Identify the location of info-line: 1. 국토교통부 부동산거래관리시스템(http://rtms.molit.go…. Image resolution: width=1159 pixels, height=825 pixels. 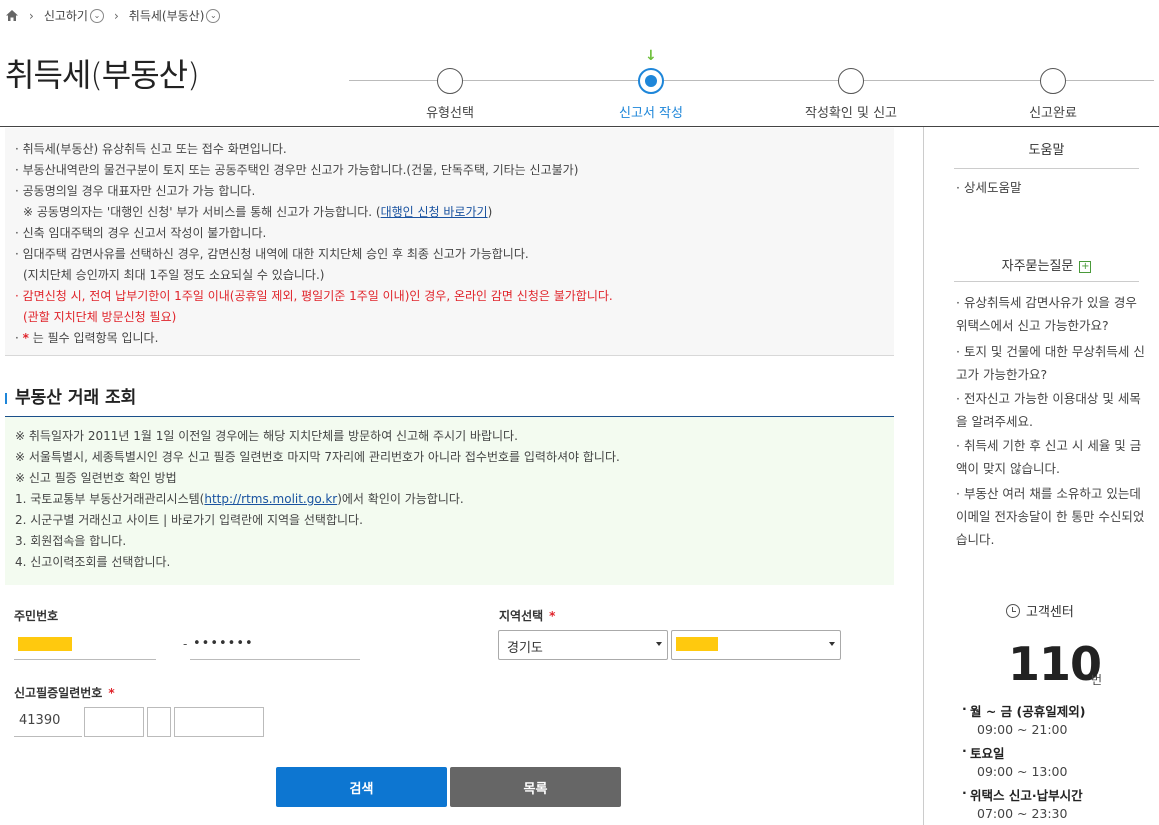
(449, 499).